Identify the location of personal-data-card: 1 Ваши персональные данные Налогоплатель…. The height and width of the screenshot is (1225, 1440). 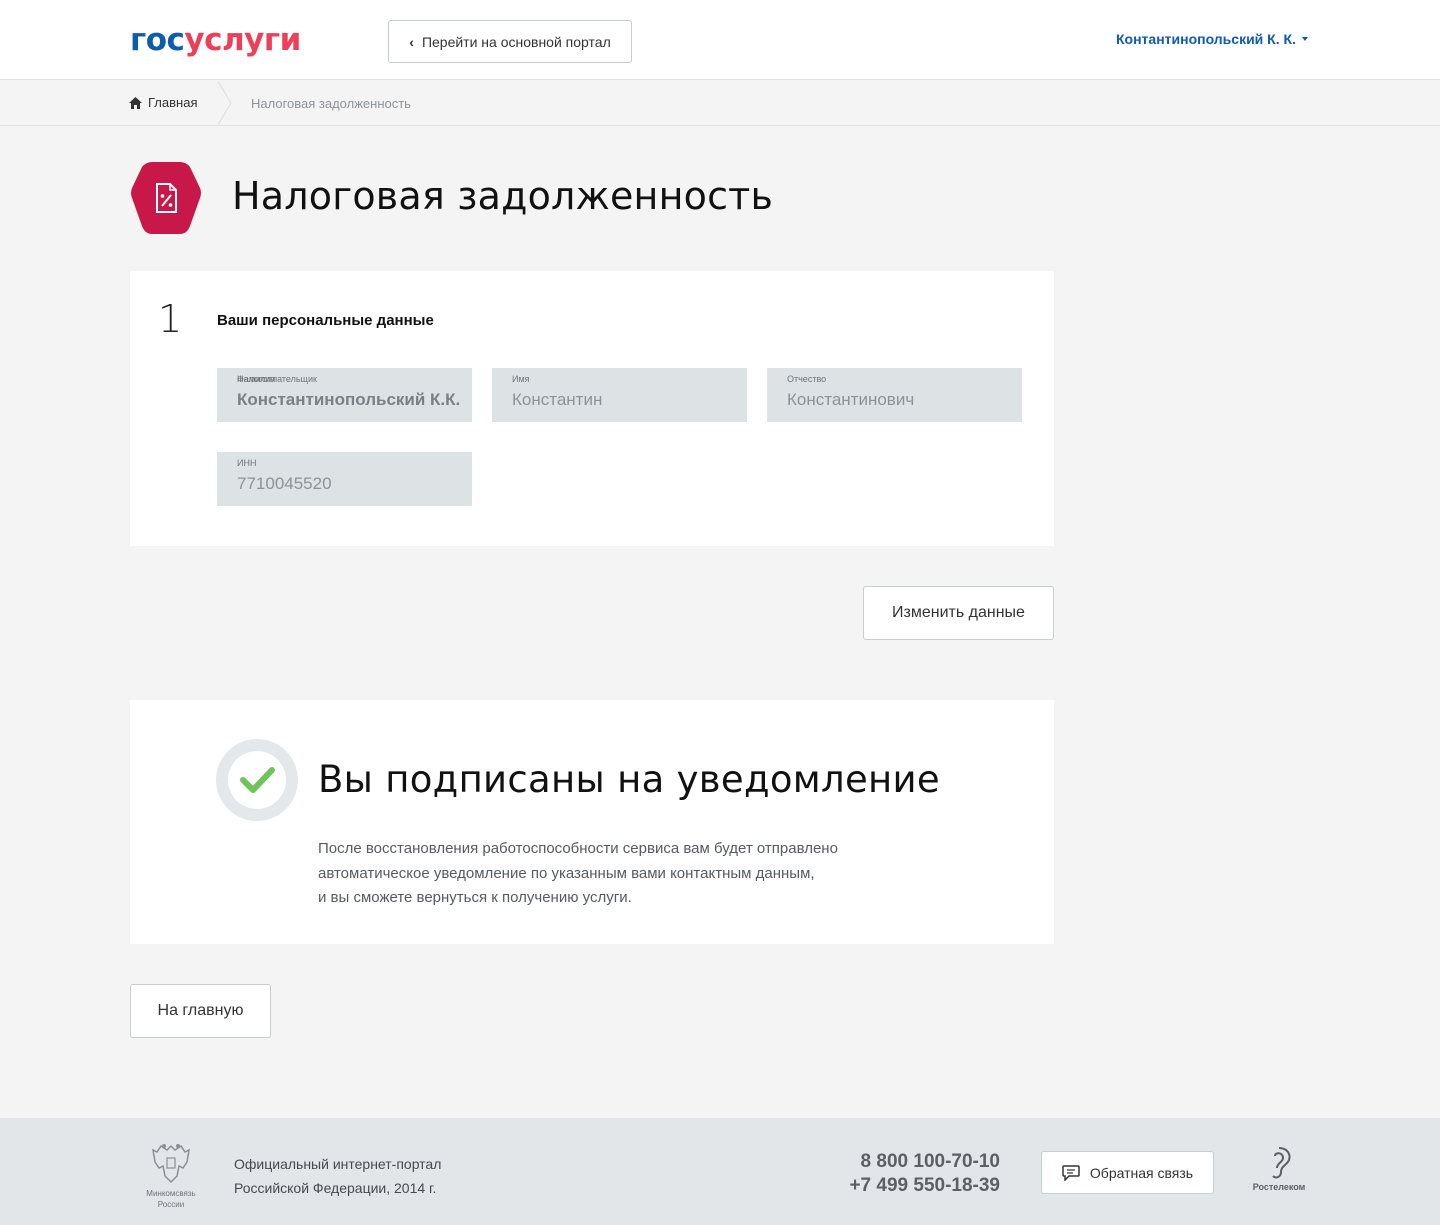
(592, 408).